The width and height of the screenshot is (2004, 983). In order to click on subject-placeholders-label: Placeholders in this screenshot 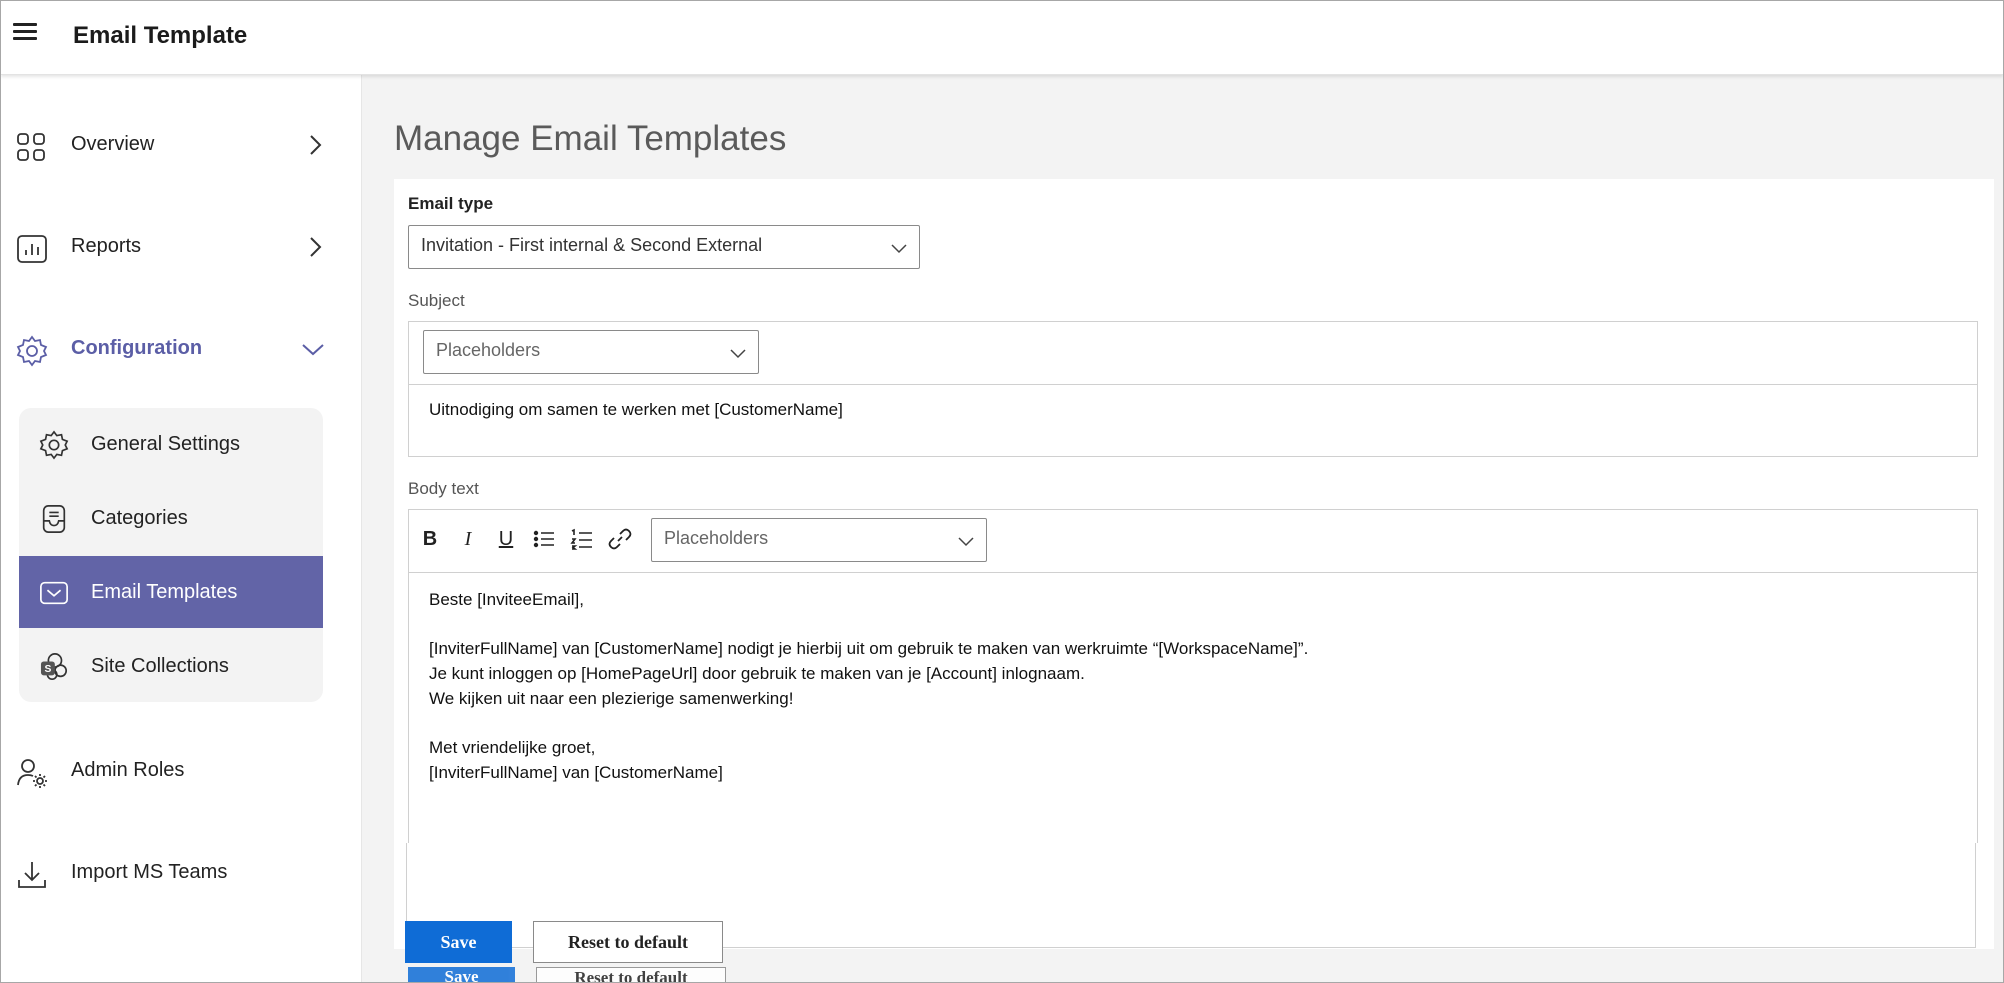, I will do `click(488, 350)`.